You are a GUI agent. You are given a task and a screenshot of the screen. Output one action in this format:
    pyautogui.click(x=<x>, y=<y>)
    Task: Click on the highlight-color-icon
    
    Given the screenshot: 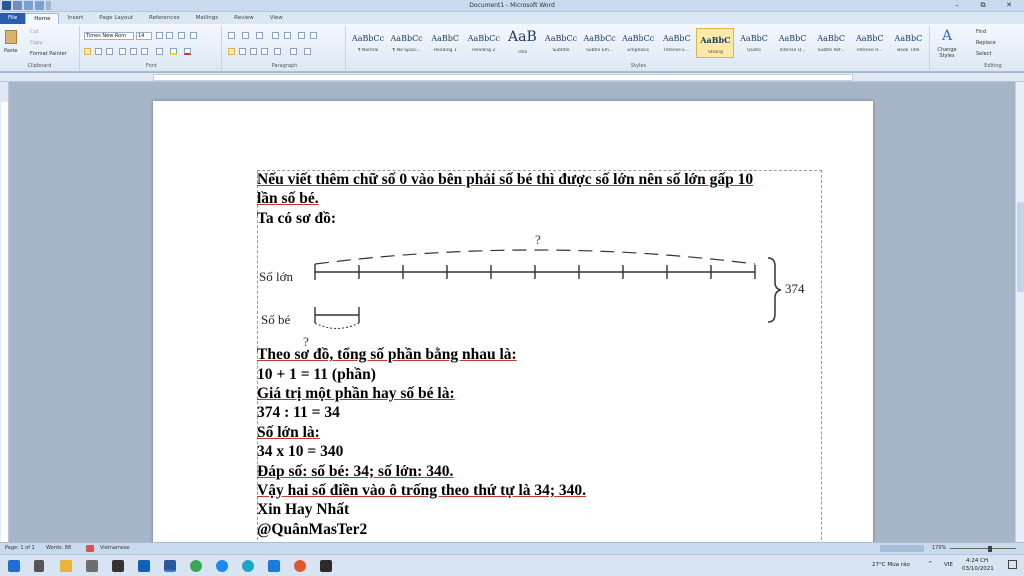 What is the action you would take?
    pyautogui.click(x=173, y=51)
    